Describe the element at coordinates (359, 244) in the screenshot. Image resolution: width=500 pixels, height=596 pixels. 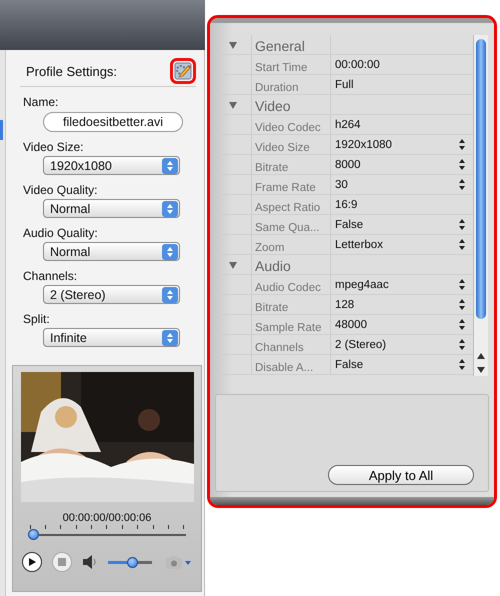
I see `property-value: Letterbox` at that location.